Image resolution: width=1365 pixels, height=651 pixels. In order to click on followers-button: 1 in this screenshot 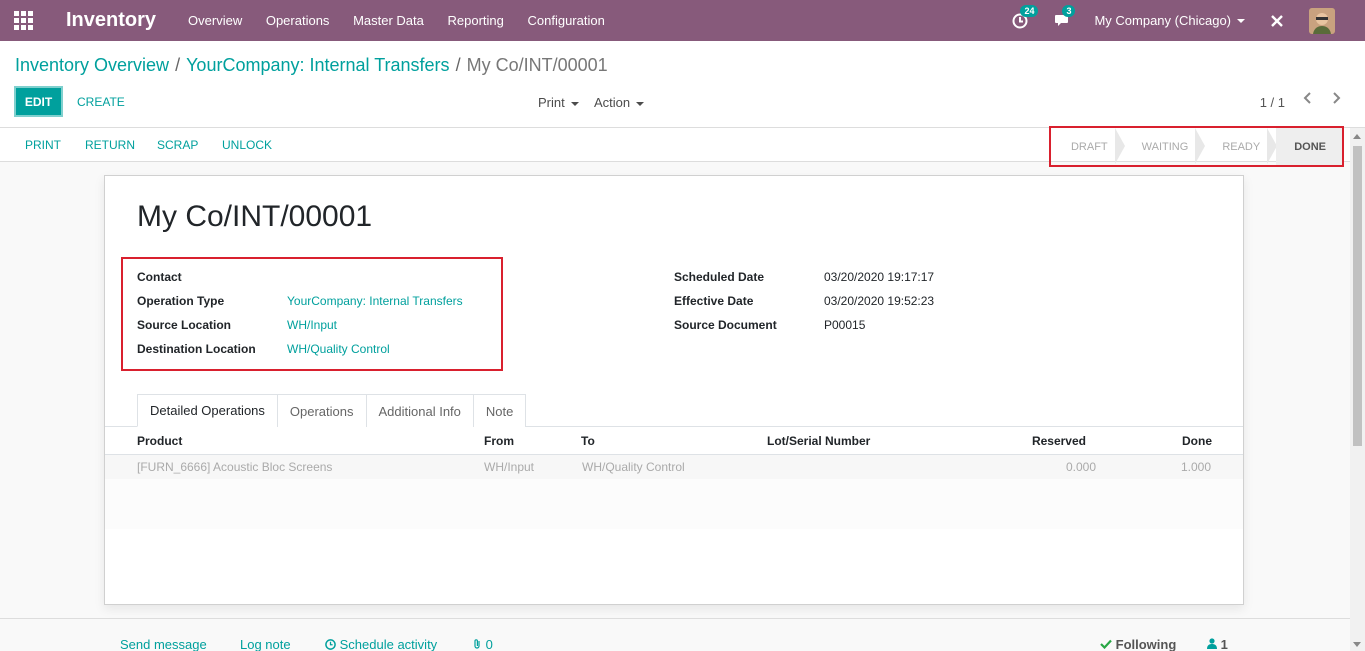, I will do `click(1217, 644)`.